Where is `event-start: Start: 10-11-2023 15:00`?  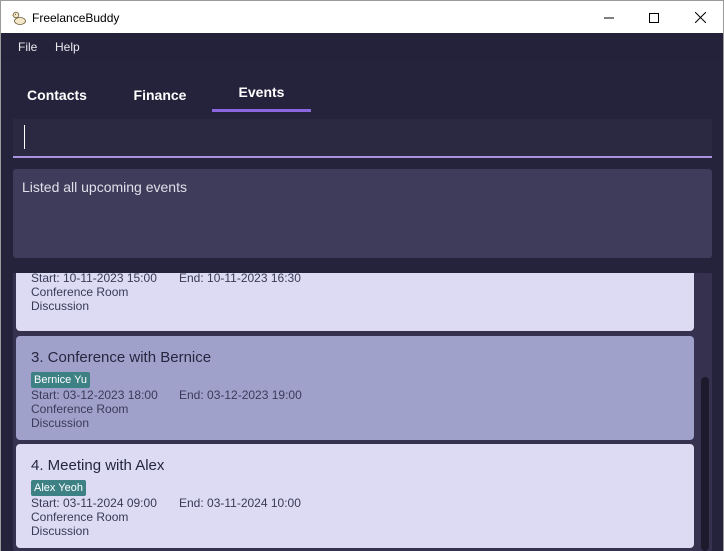
event-start: Start: 10-11-2023 15:00 is located at coordinates (94, 279).